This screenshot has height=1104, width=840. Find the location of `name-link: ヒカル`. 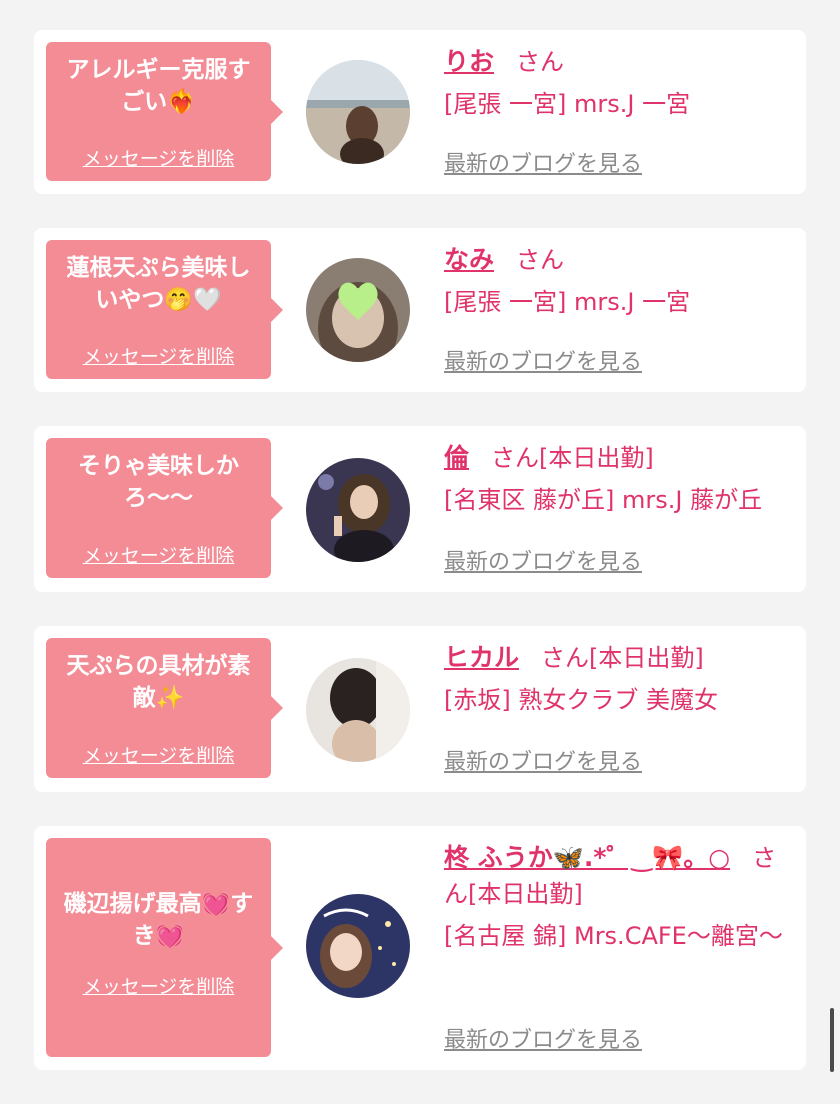

name-link: ヒカル is located at coordinates (481, 657).